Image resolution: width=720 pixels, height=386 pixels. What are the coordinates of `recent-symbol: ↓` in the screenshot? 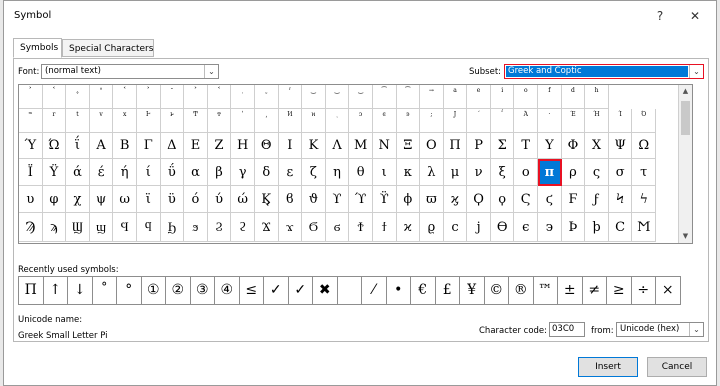 It's located at (80, 290).